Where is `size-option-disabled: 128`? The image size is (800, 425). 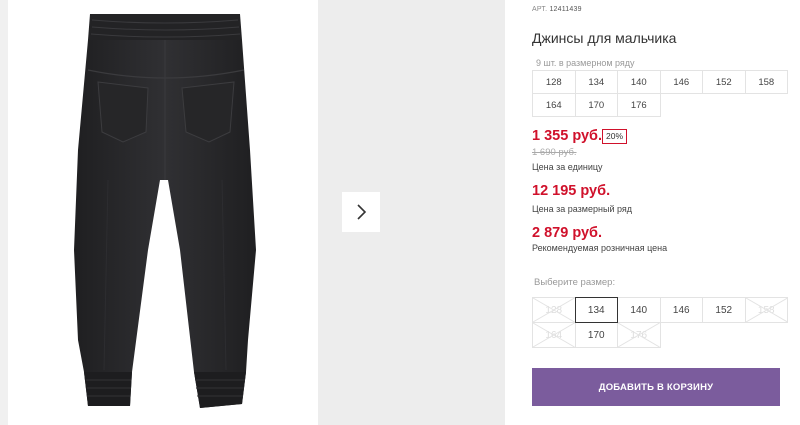 size-option-disabled: 128 is located at coordinates (554, 310).